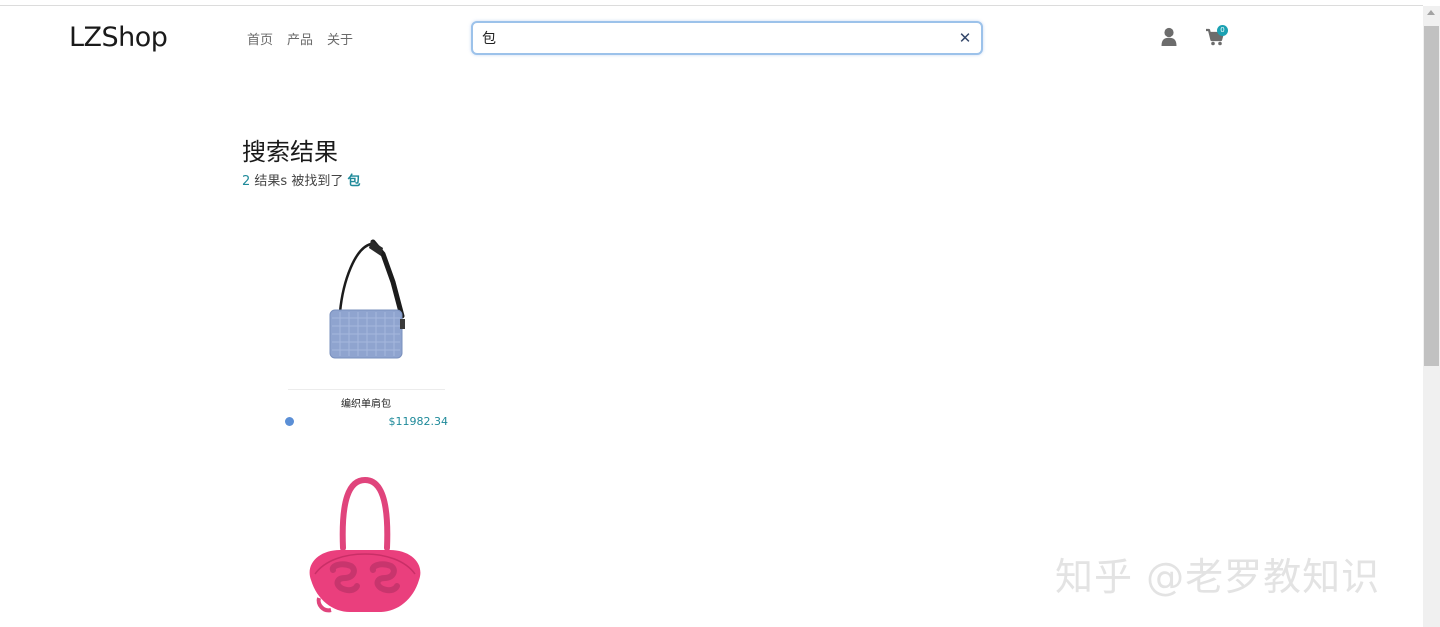 This screenshot has width=1440, height=627. Describe the element at coordinates (354, 181) in the screenshot. I see `search-term: 包` at that location.